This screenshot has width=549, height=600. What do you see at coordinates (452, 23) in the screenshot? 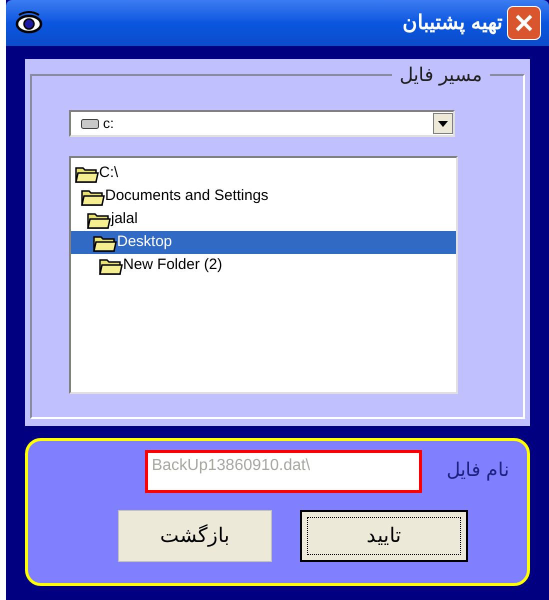
I see `window-title: تهیه پشتیبان` at bounding box center [452, 23].